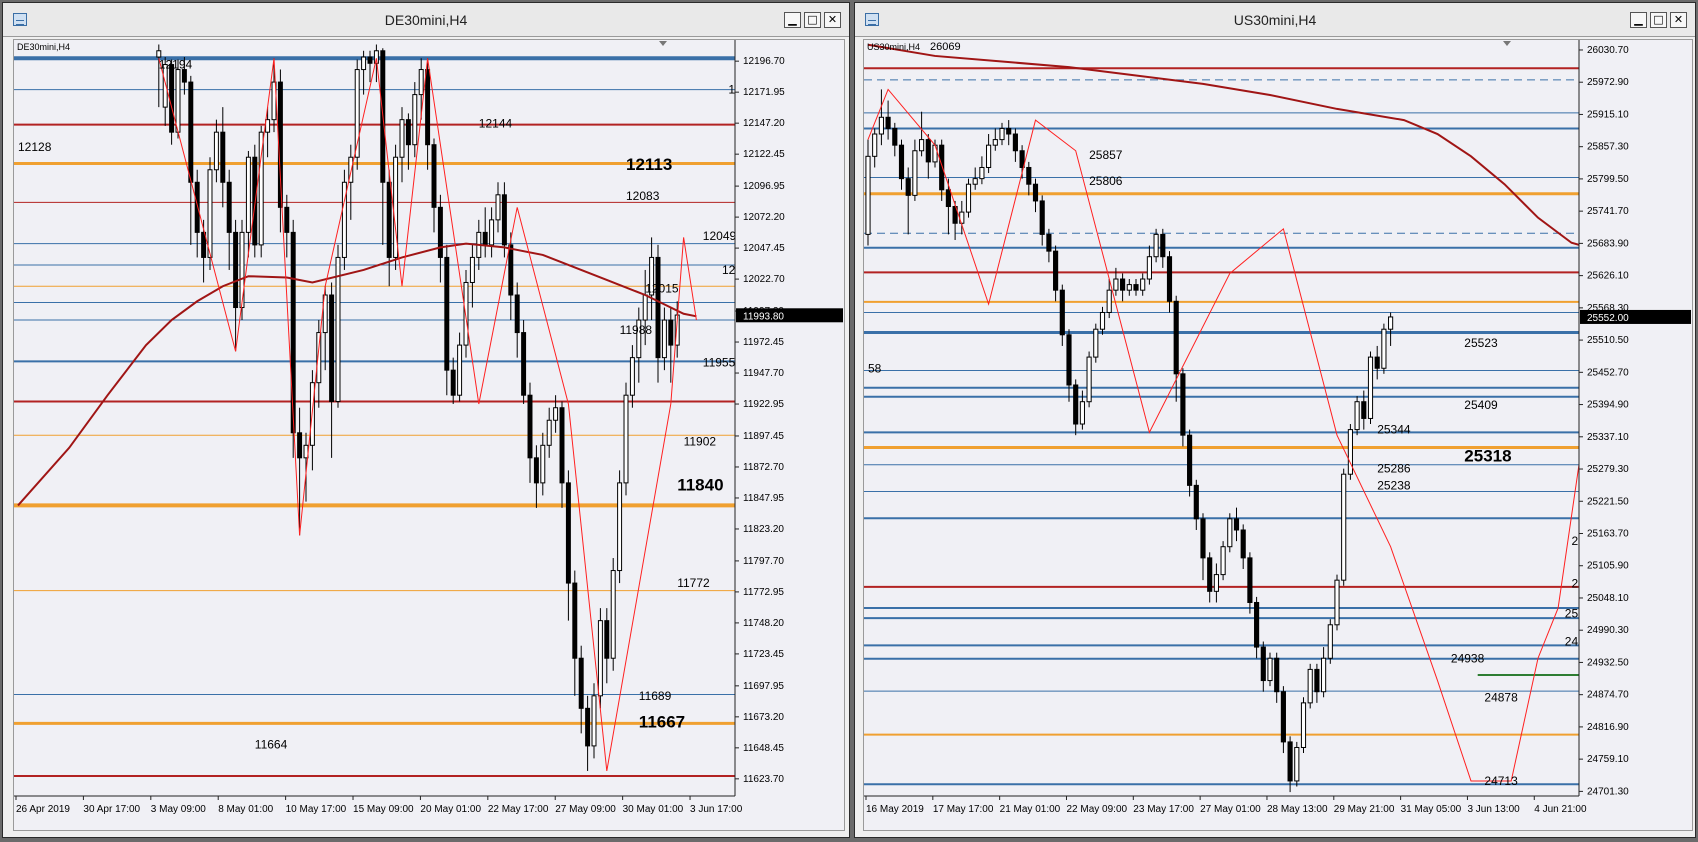 The width and height of the screenshot is (1698, 842). Describe the element at coordinates (585, 809) in the screenshot. I see `time-tick-label: 27 May 09:00` at that location.